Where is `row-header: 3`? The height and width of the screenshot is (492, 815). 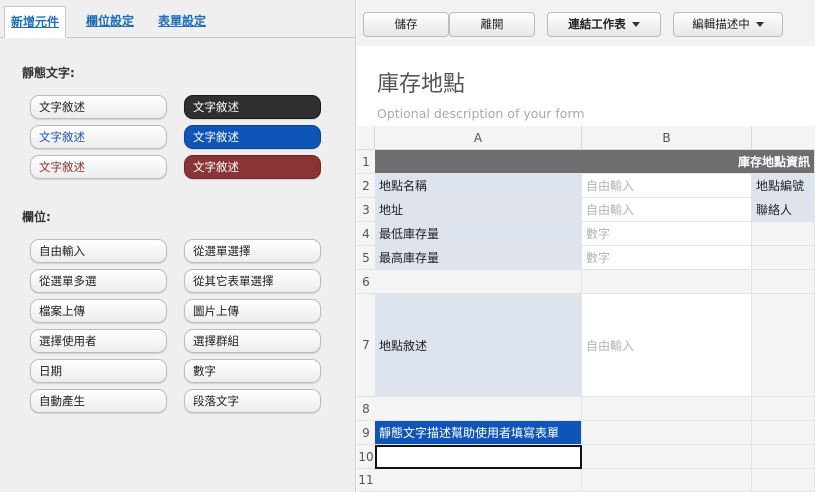
row-header: 3 is located at coordinates (366, 210).